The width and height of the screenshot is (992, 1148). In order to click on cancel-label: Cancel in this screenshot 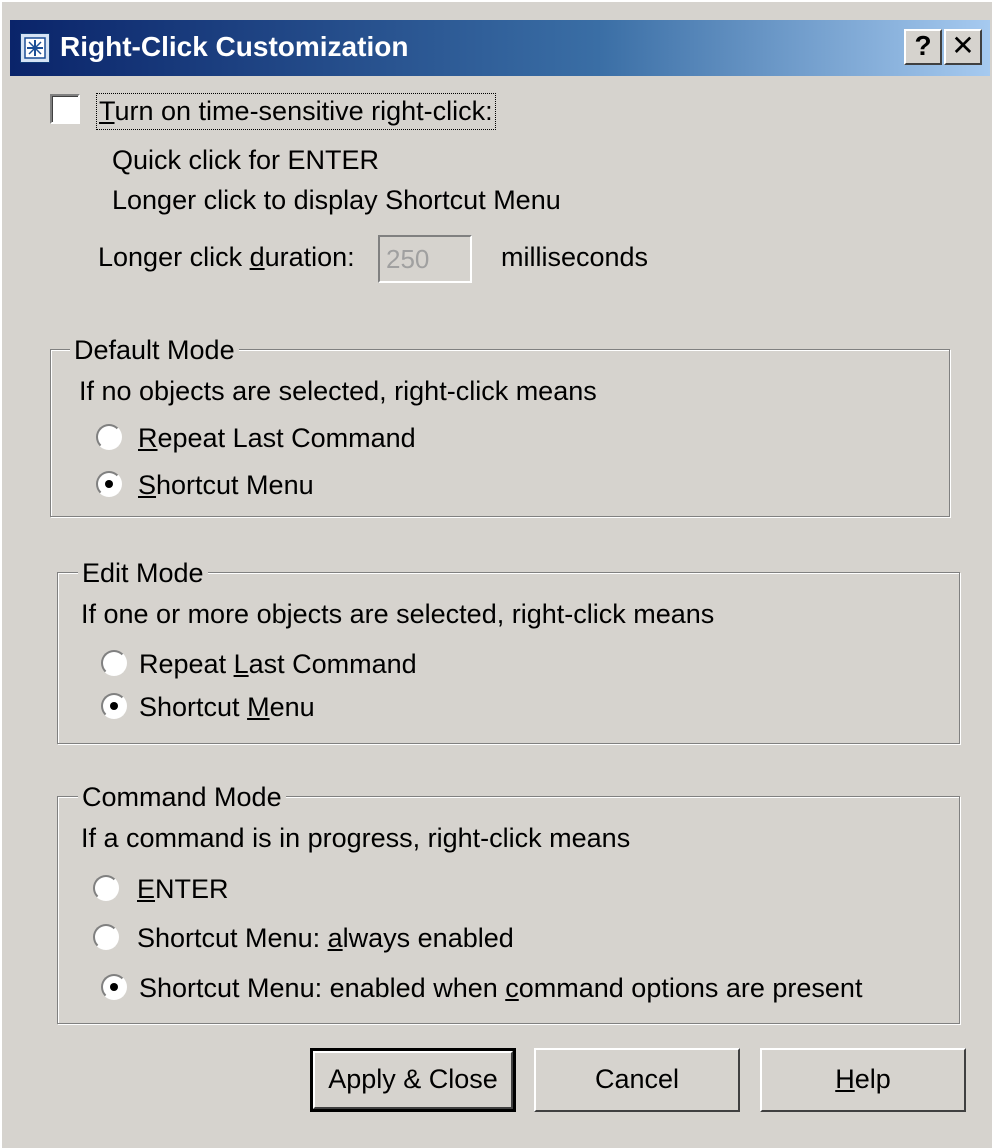, I will do `click(637, 1079)`.